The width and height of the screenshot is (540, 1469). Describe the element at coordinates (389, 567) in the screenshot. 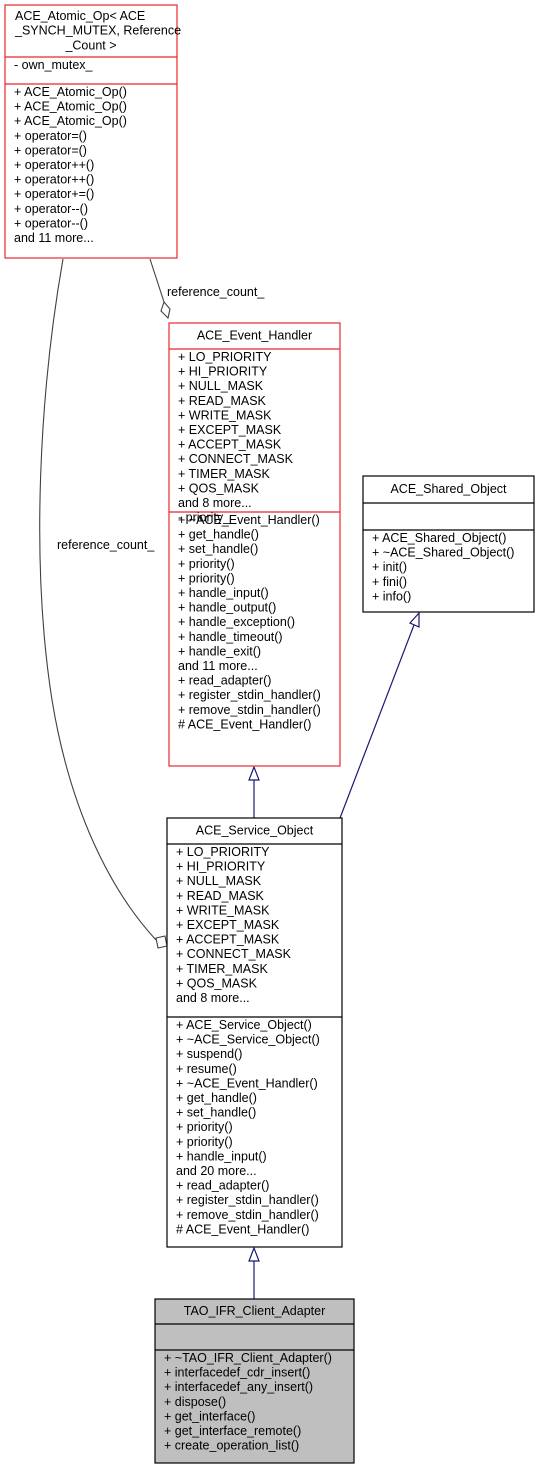

I see `class-operation: + init()` at that location.